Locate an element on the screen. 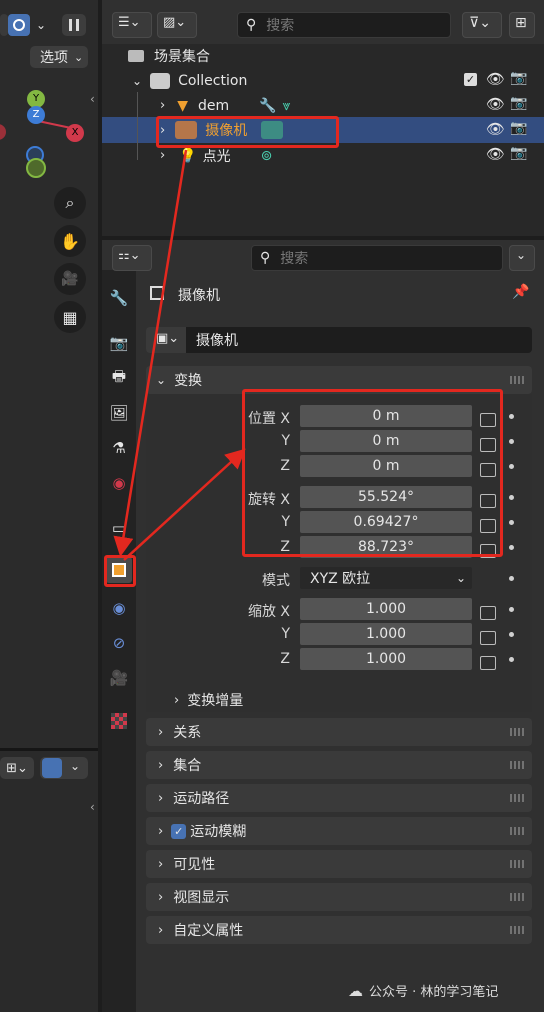  annotation-arrows is located at coordinates (179, 355).